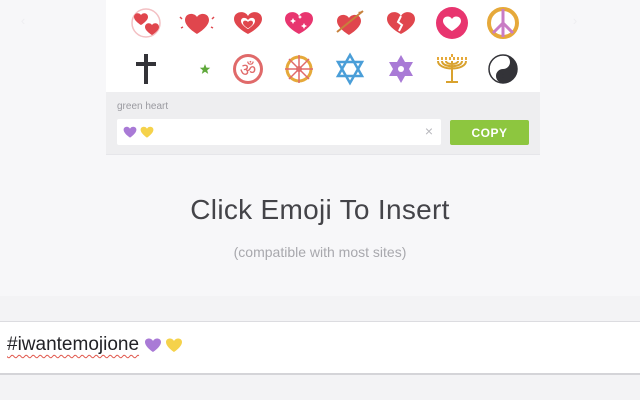 This screenshot has width=640, height=400. What do you see at coordinates (247, 23) in the screenshot?
I see `heart-decoration-icon` at bounding box center [247, 23].